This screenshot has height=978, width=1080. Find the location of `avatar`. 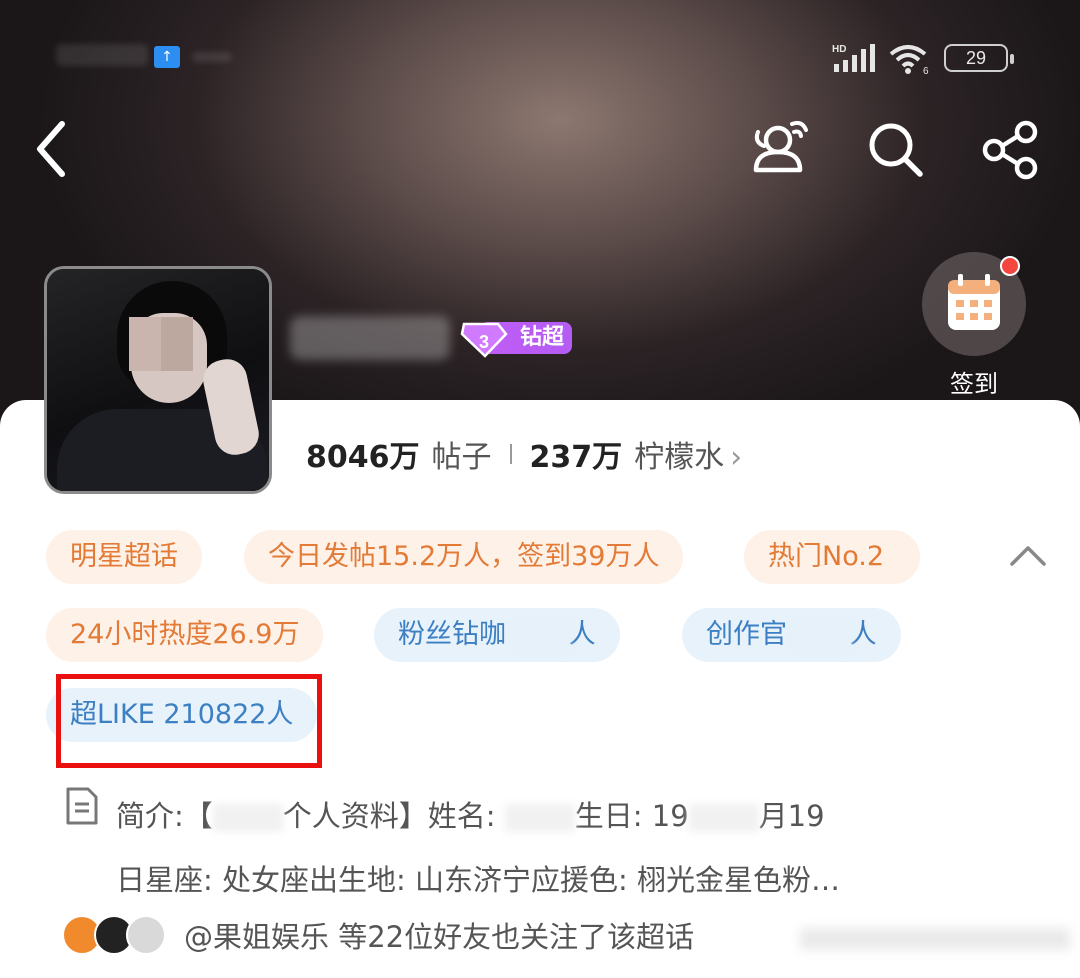

avatar is located at coordinates (158, 380).